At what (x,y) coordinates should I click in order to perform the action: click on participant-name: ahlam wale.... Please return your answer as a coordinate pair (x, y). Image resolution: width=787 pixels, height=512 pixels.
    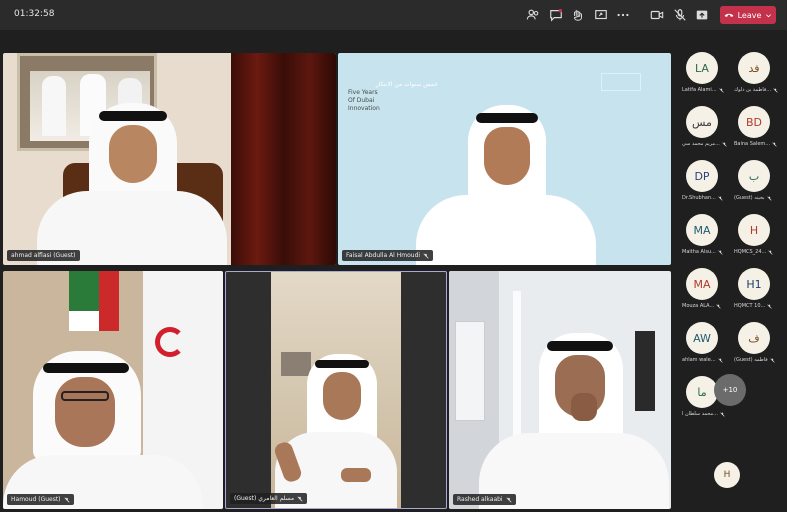
    Looking at the image, I should click on (699, 360).